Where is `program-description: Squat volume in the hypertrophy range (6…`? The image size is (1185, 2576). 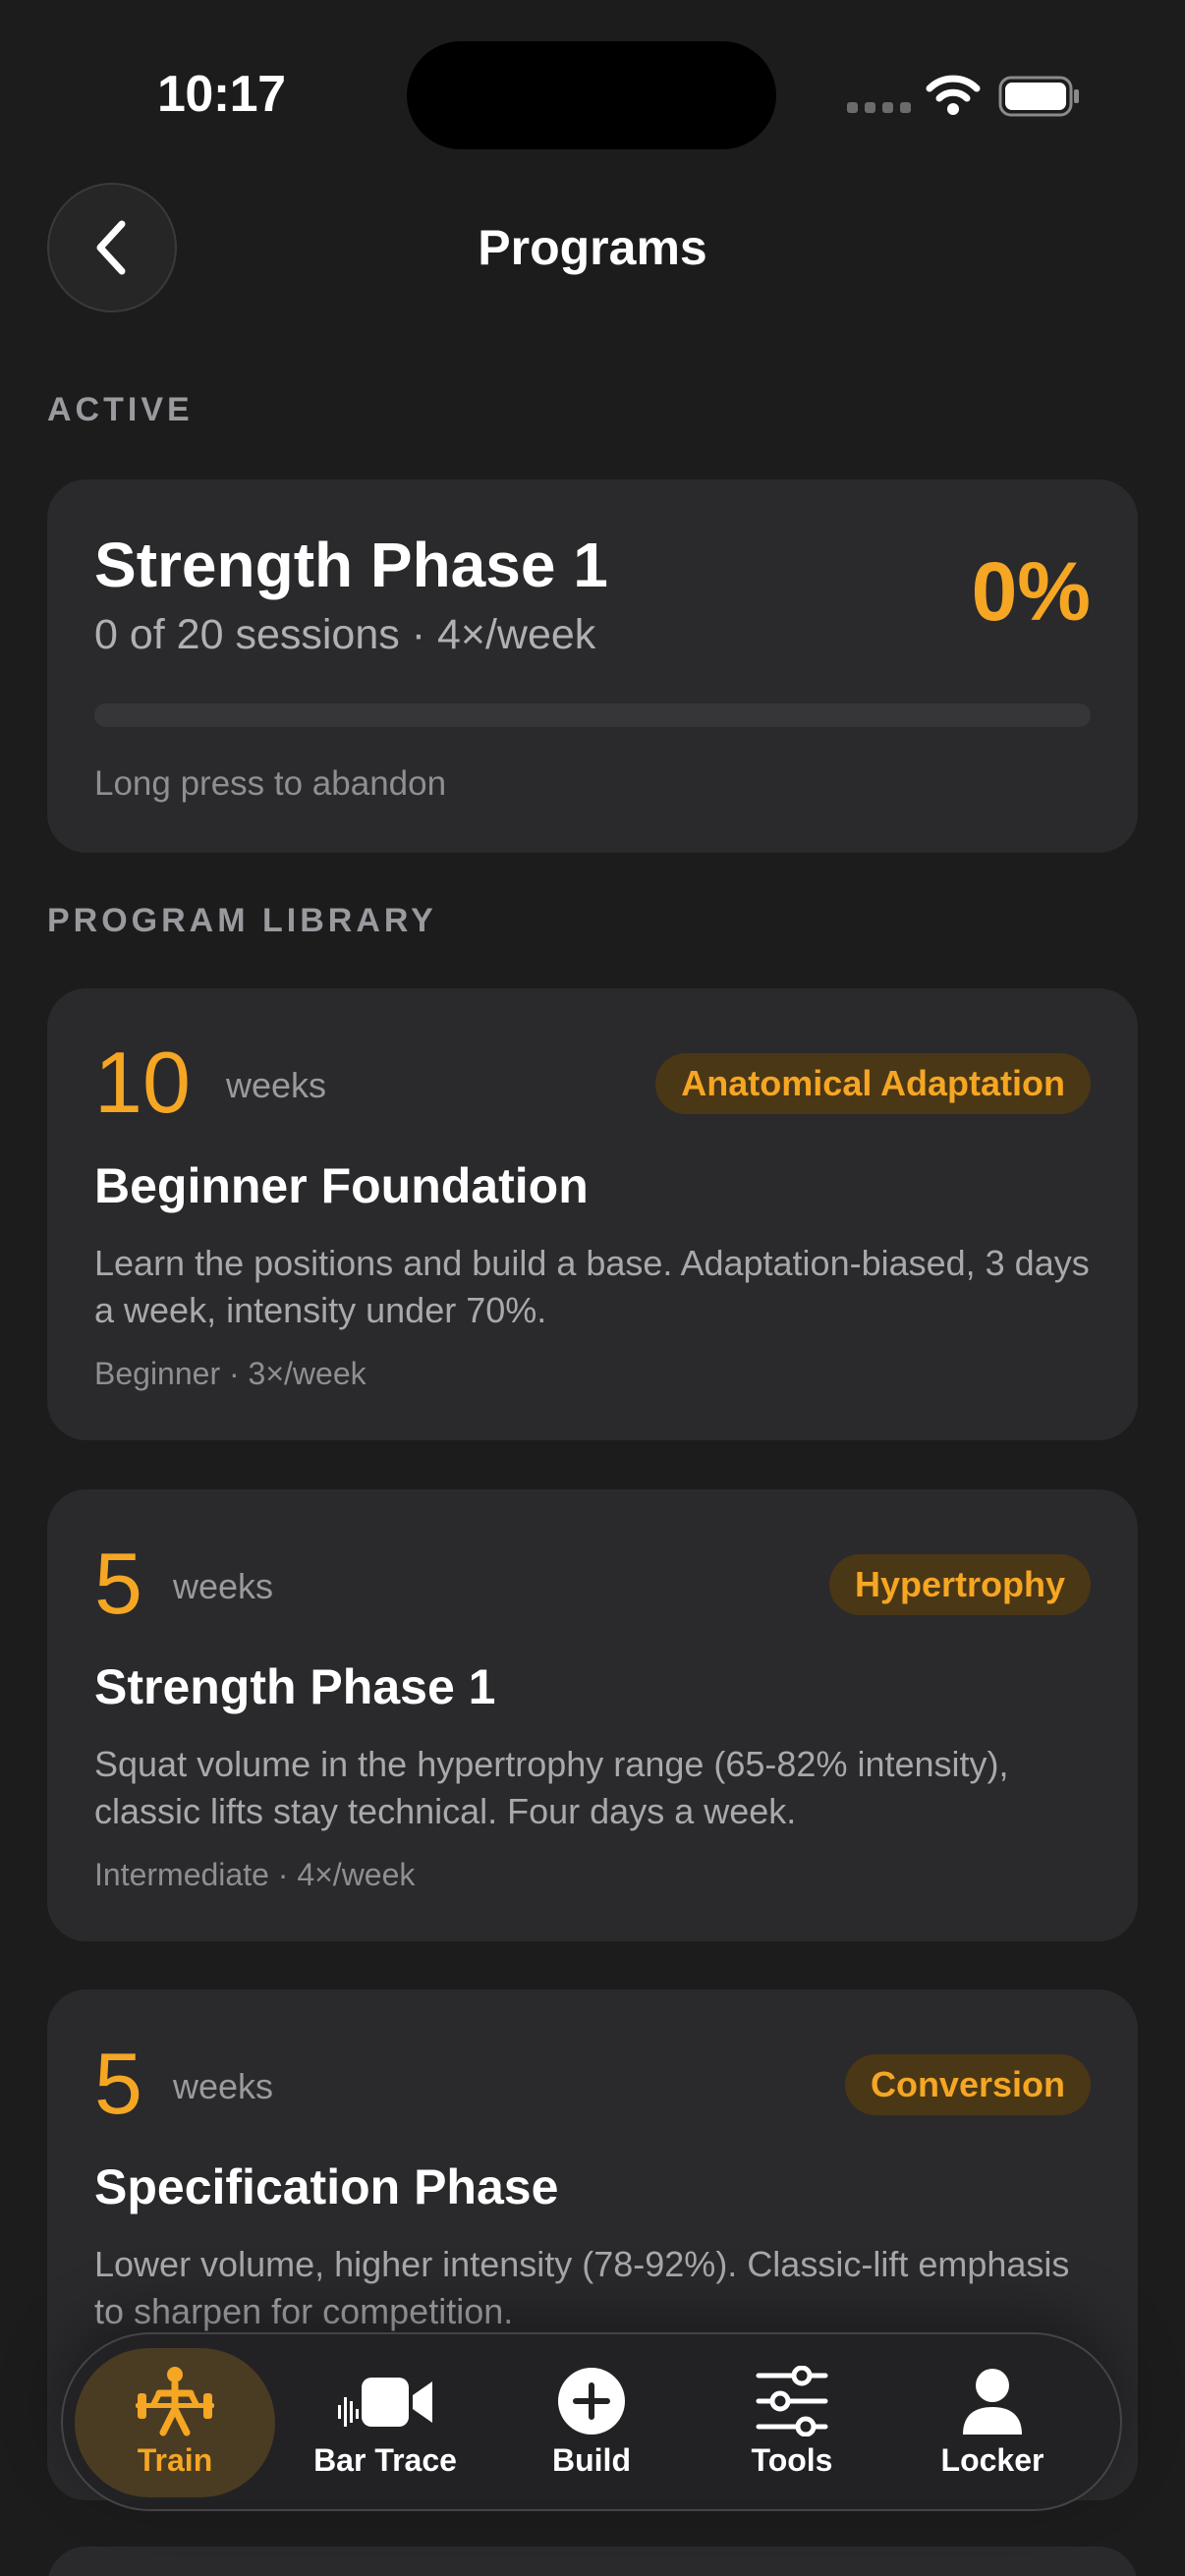 program-description: Squat volume in the hypertrophy range (6… is located at coordinates (552, 1787).